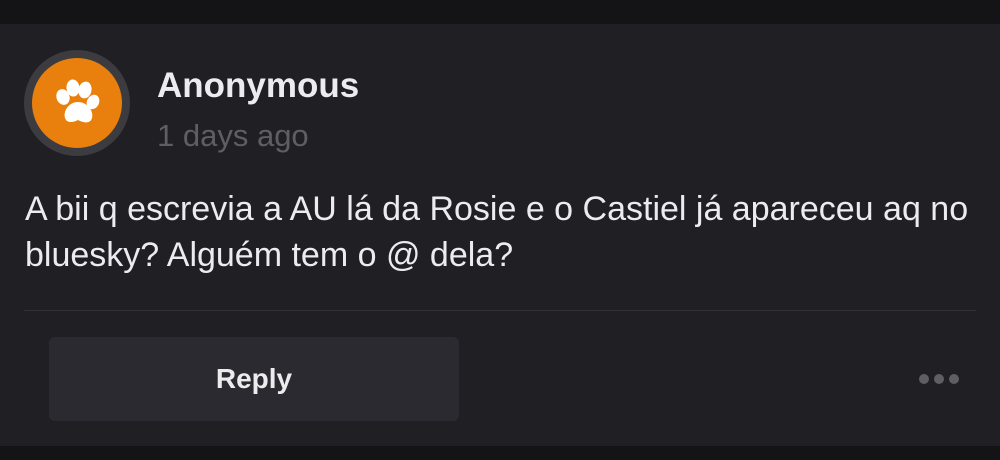 The width and height of the screenshot is (1000, 460). I want to click on top-separator, so click(500, 12).